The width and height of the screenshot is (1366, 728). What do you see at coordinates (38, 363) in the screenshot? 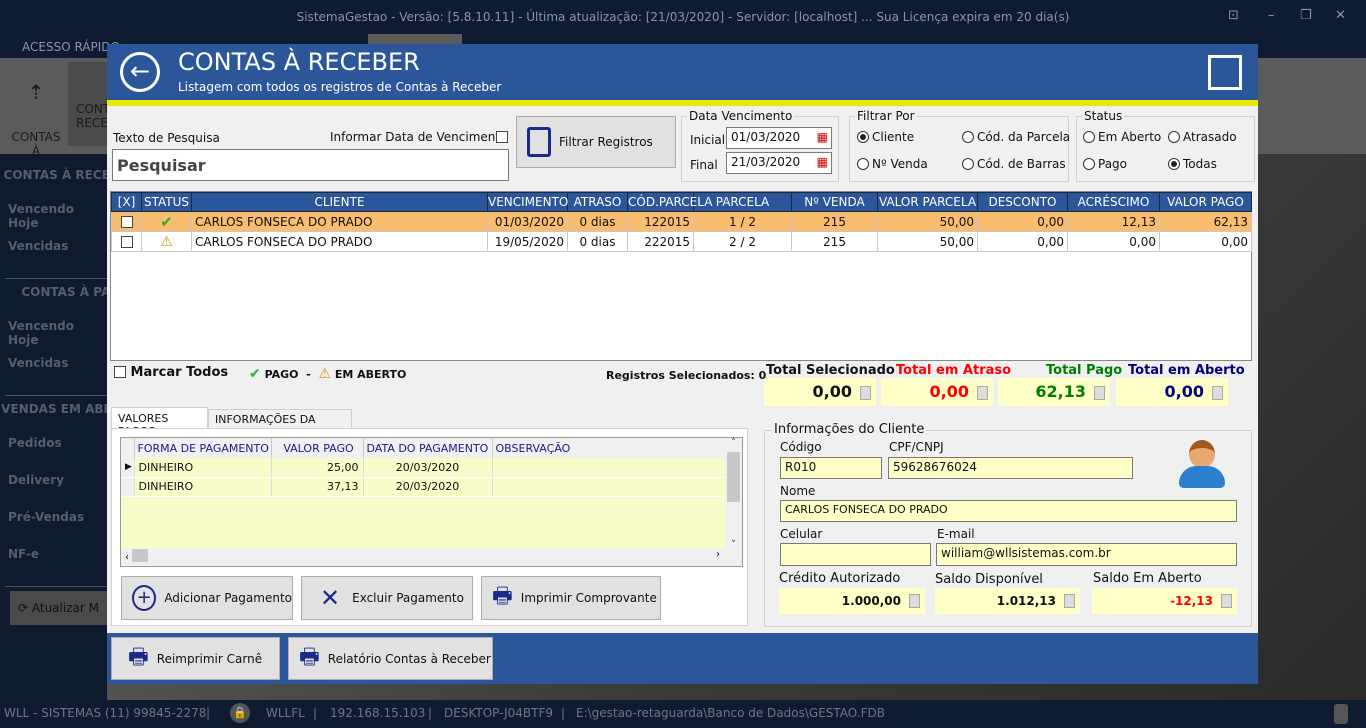
I see `sidebar-item-pagar-vencidas: Vencidas` at bounding box center [38, 363].